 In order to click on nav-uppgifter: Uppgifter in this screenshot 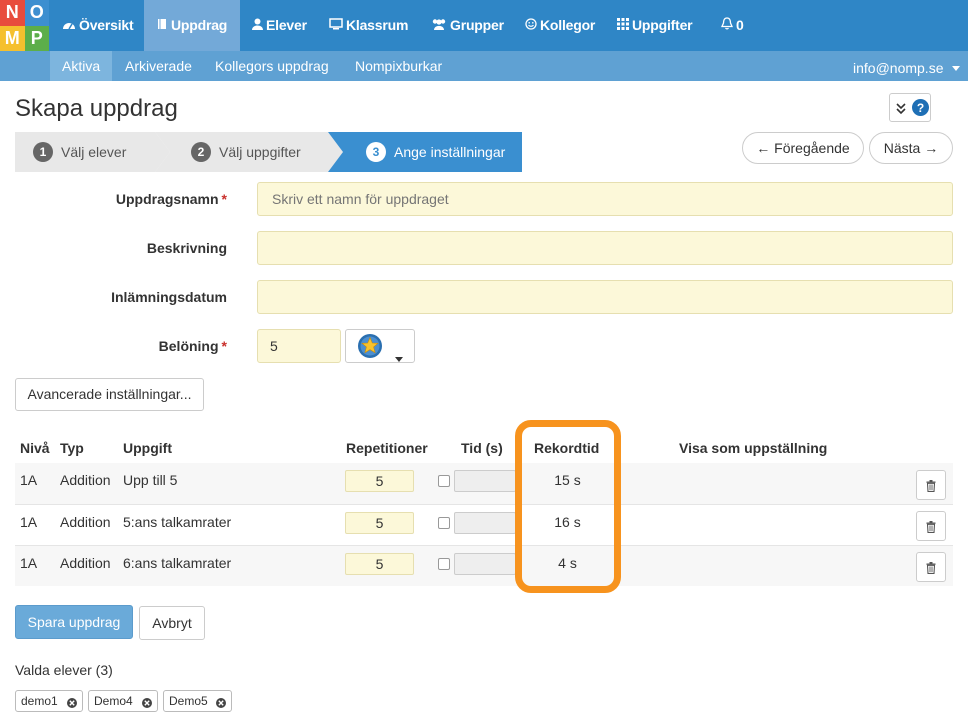, I will do `click(655, 26)`.